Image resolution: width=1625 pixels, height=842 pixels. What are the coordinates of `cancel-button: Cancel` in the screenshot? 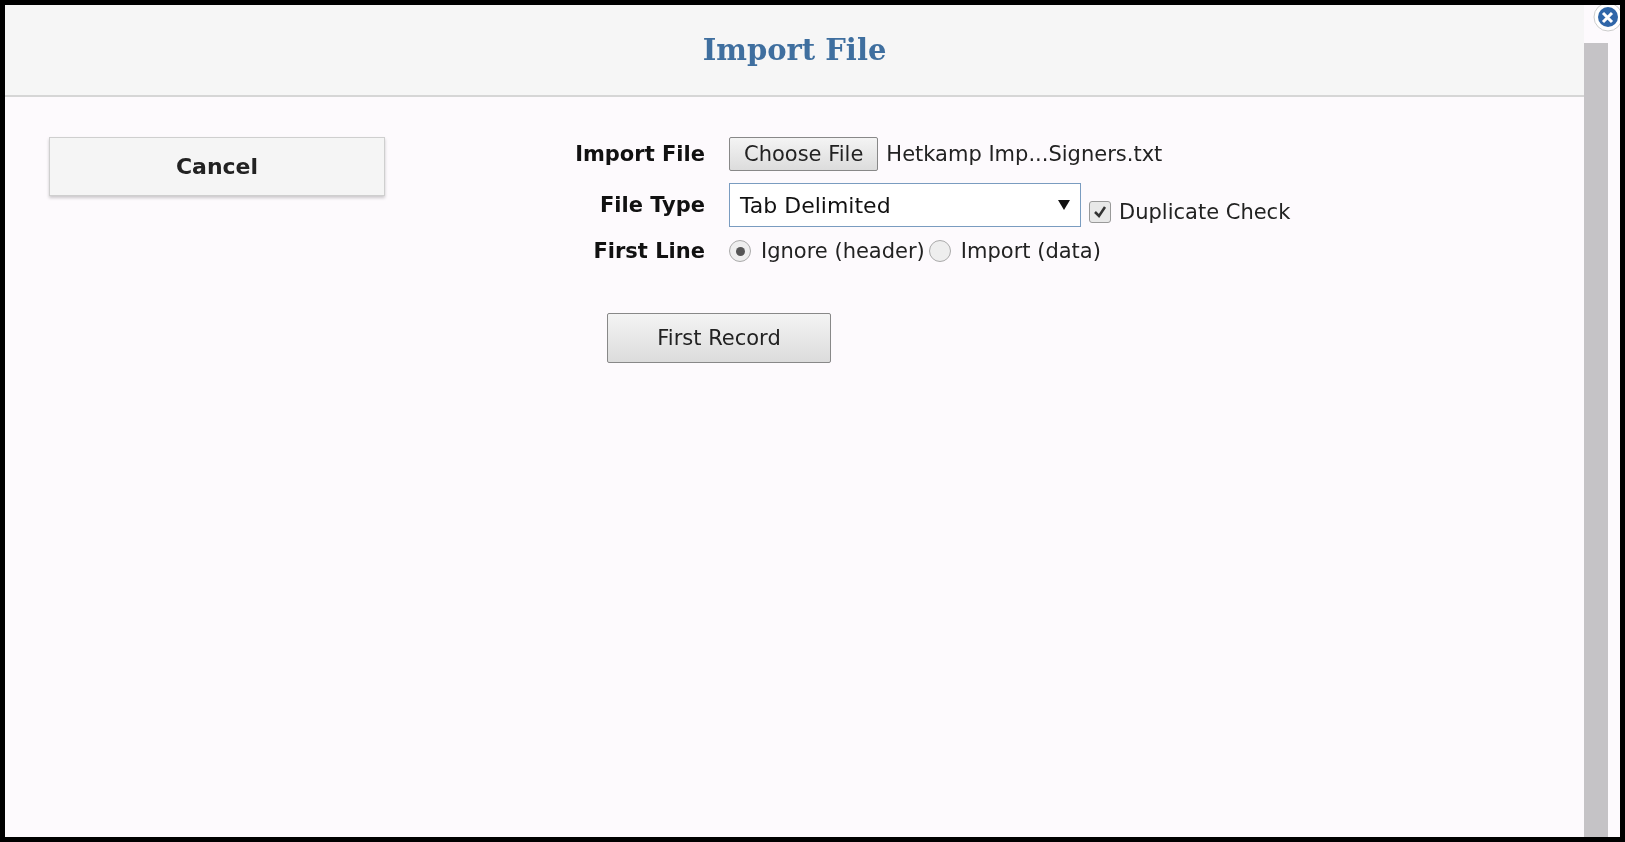 It's located at (217, 166).